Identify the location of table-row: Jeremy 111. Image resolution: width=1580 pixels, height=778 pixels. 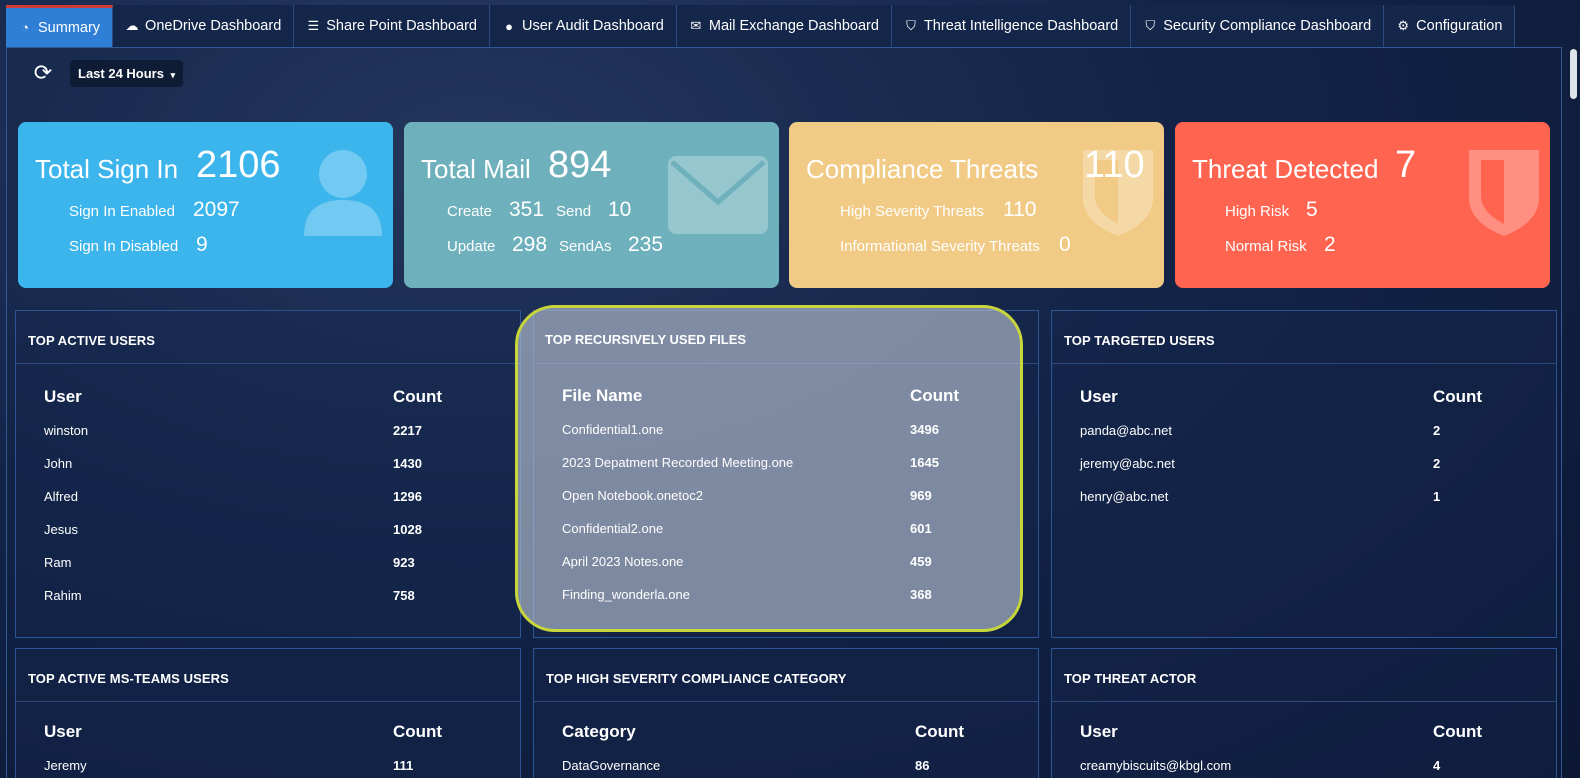
(272, 768).